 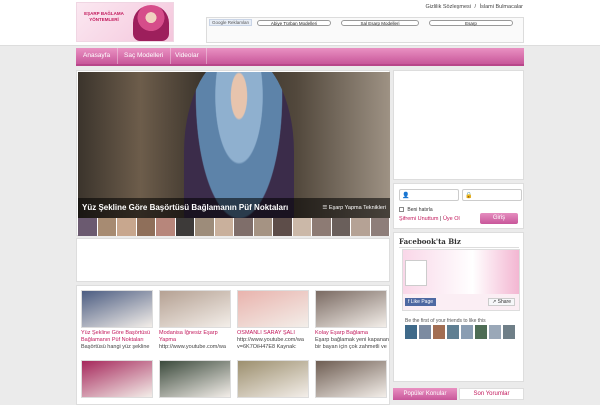 I want to click on like-label: Like Page, so click(x=422, y=302).